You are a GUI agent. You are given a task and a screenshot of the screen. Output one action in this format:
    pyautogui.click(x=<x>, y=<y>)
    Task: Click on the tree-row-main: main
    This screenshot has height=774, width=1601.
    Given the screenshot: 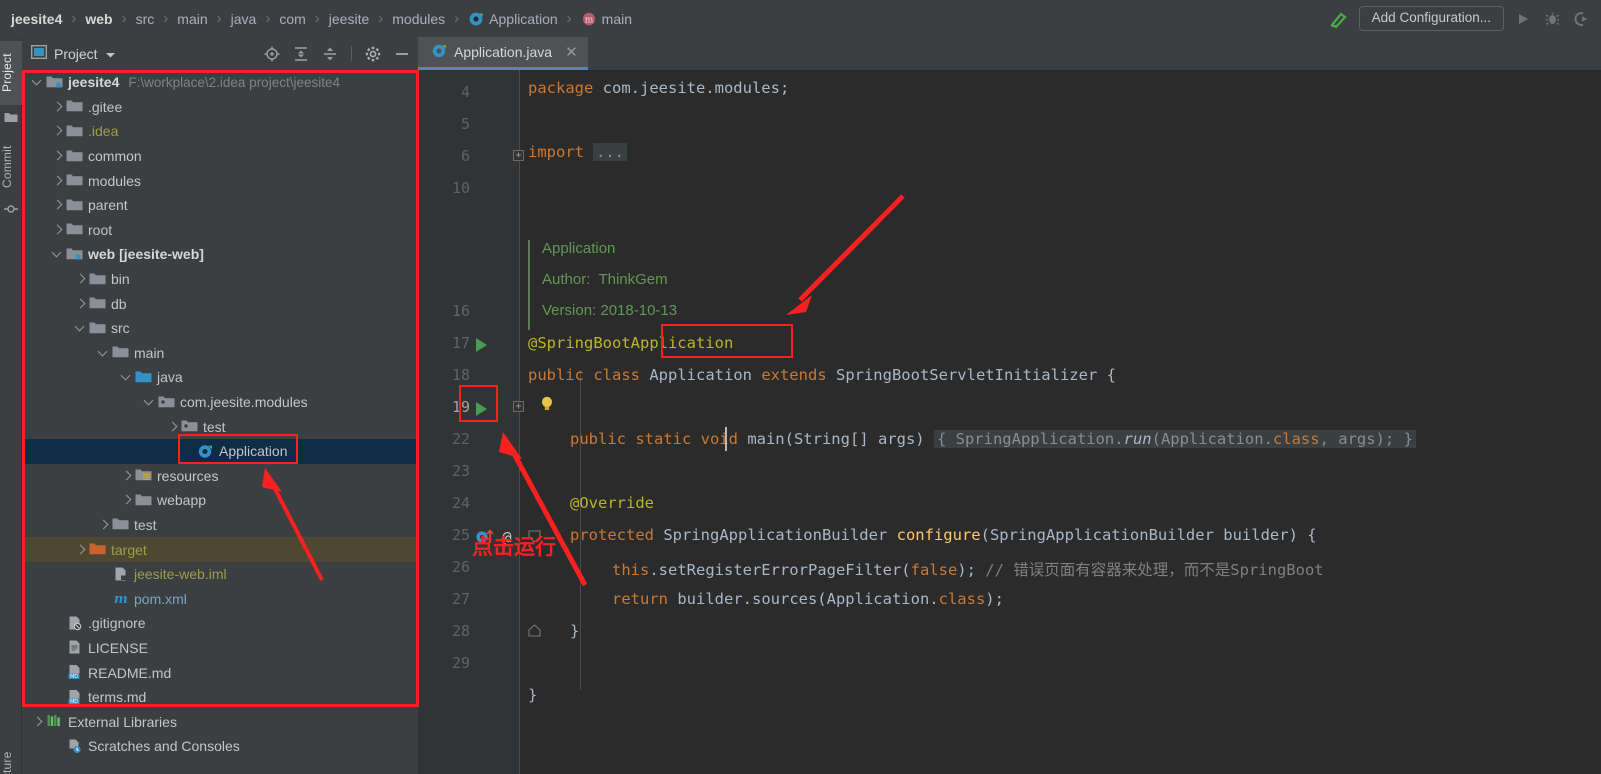 What is the action you would take?
    pyautogui.click(x=220, y=353)
    